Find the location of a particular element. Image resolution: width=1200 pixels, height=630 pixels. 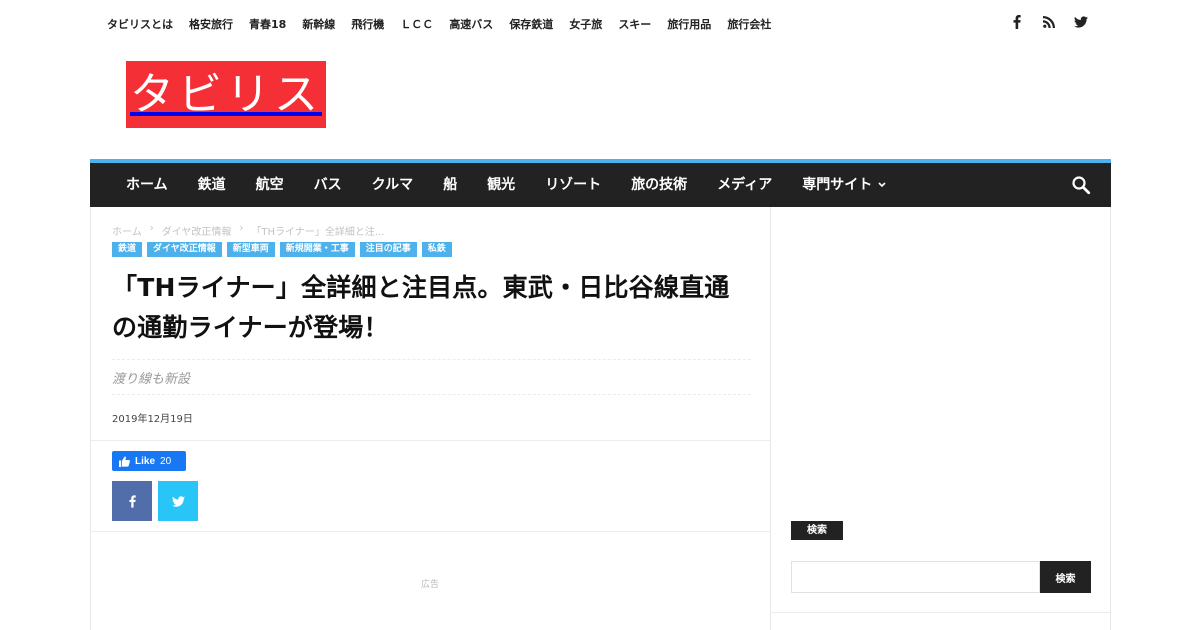

nav-item-media: メディア is located at coordinates (744, 185).